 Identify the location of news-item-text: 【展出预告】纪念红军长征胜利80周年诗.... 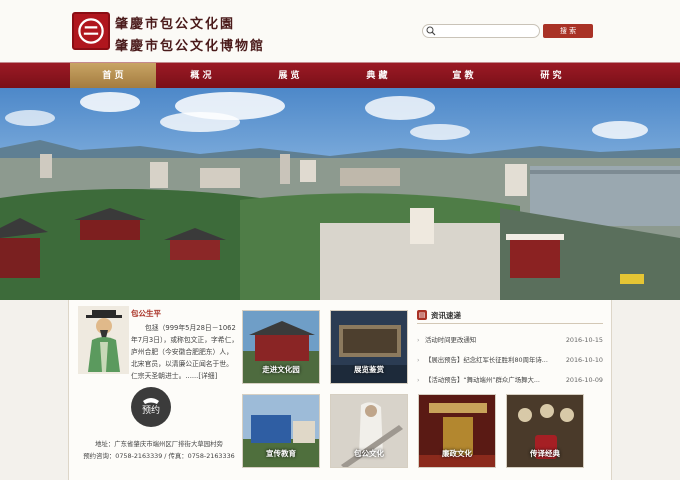
(490, 360).